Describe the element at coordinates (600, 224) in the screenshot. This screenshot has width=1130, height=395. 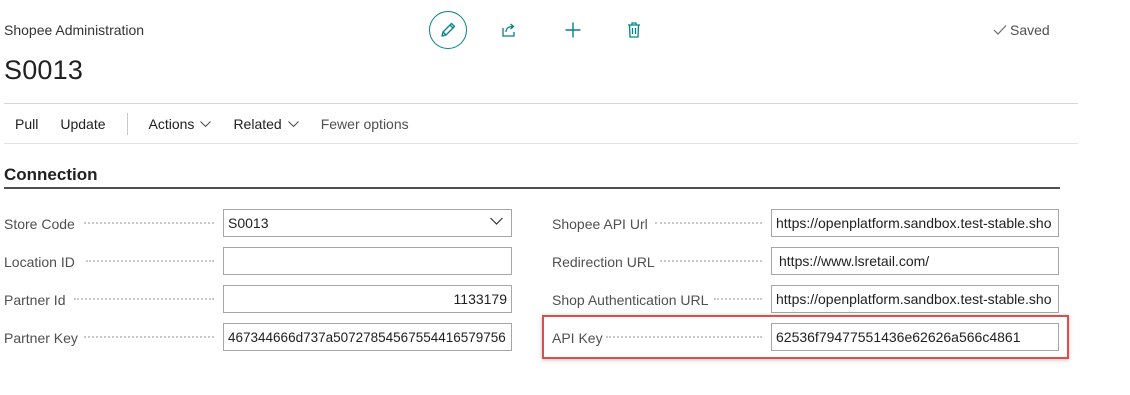
I see `shopee-api-url-label: Shopee API Url` at that location.